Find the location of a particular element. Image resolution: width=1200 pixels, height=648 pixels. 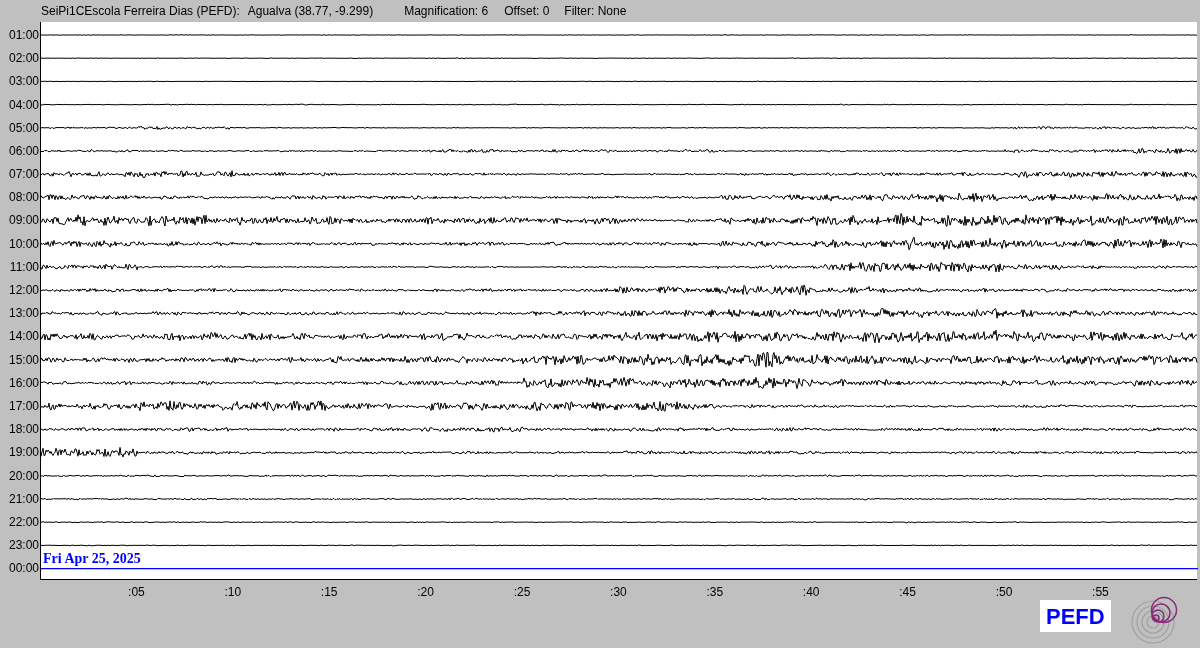

station-location: Agualva (38.77, -9.299) is located at coordinates (310, 11).